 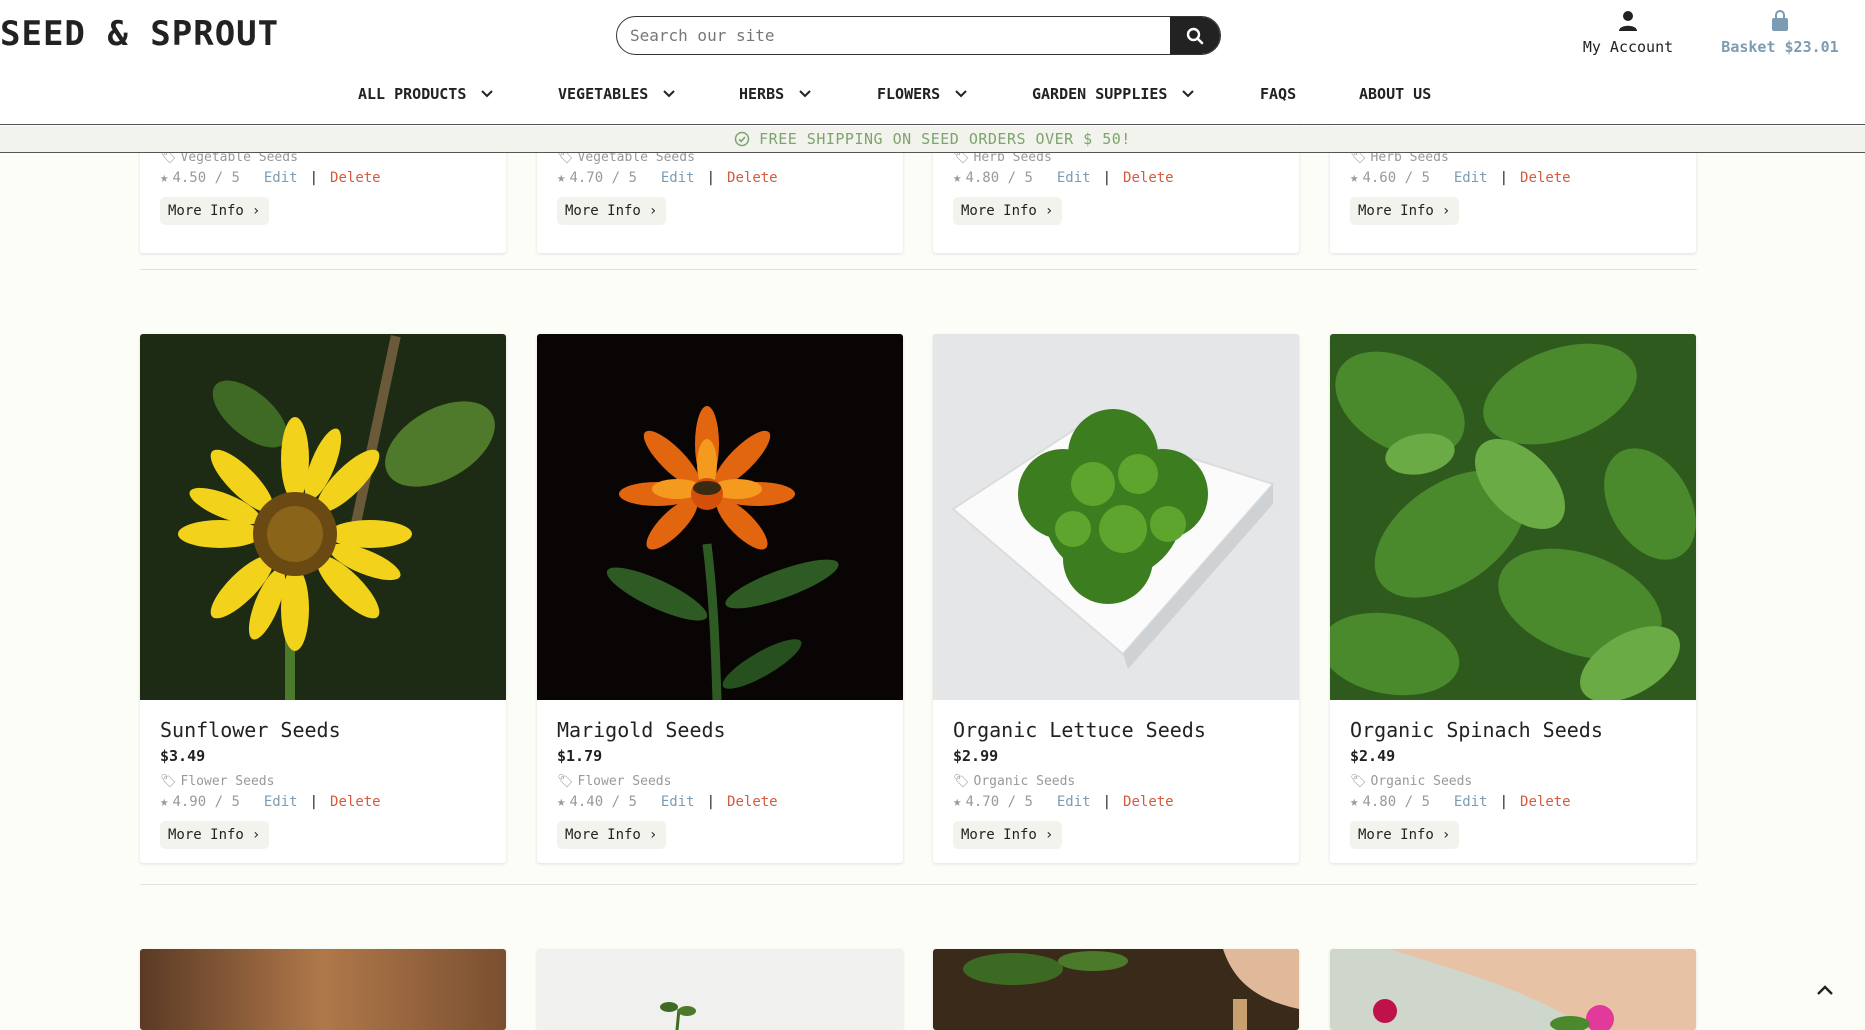 What do you see at coordinates (775, 94) in the screenshot?
I see `nav-herbs: HERBS` at bounding box center [775, 94].